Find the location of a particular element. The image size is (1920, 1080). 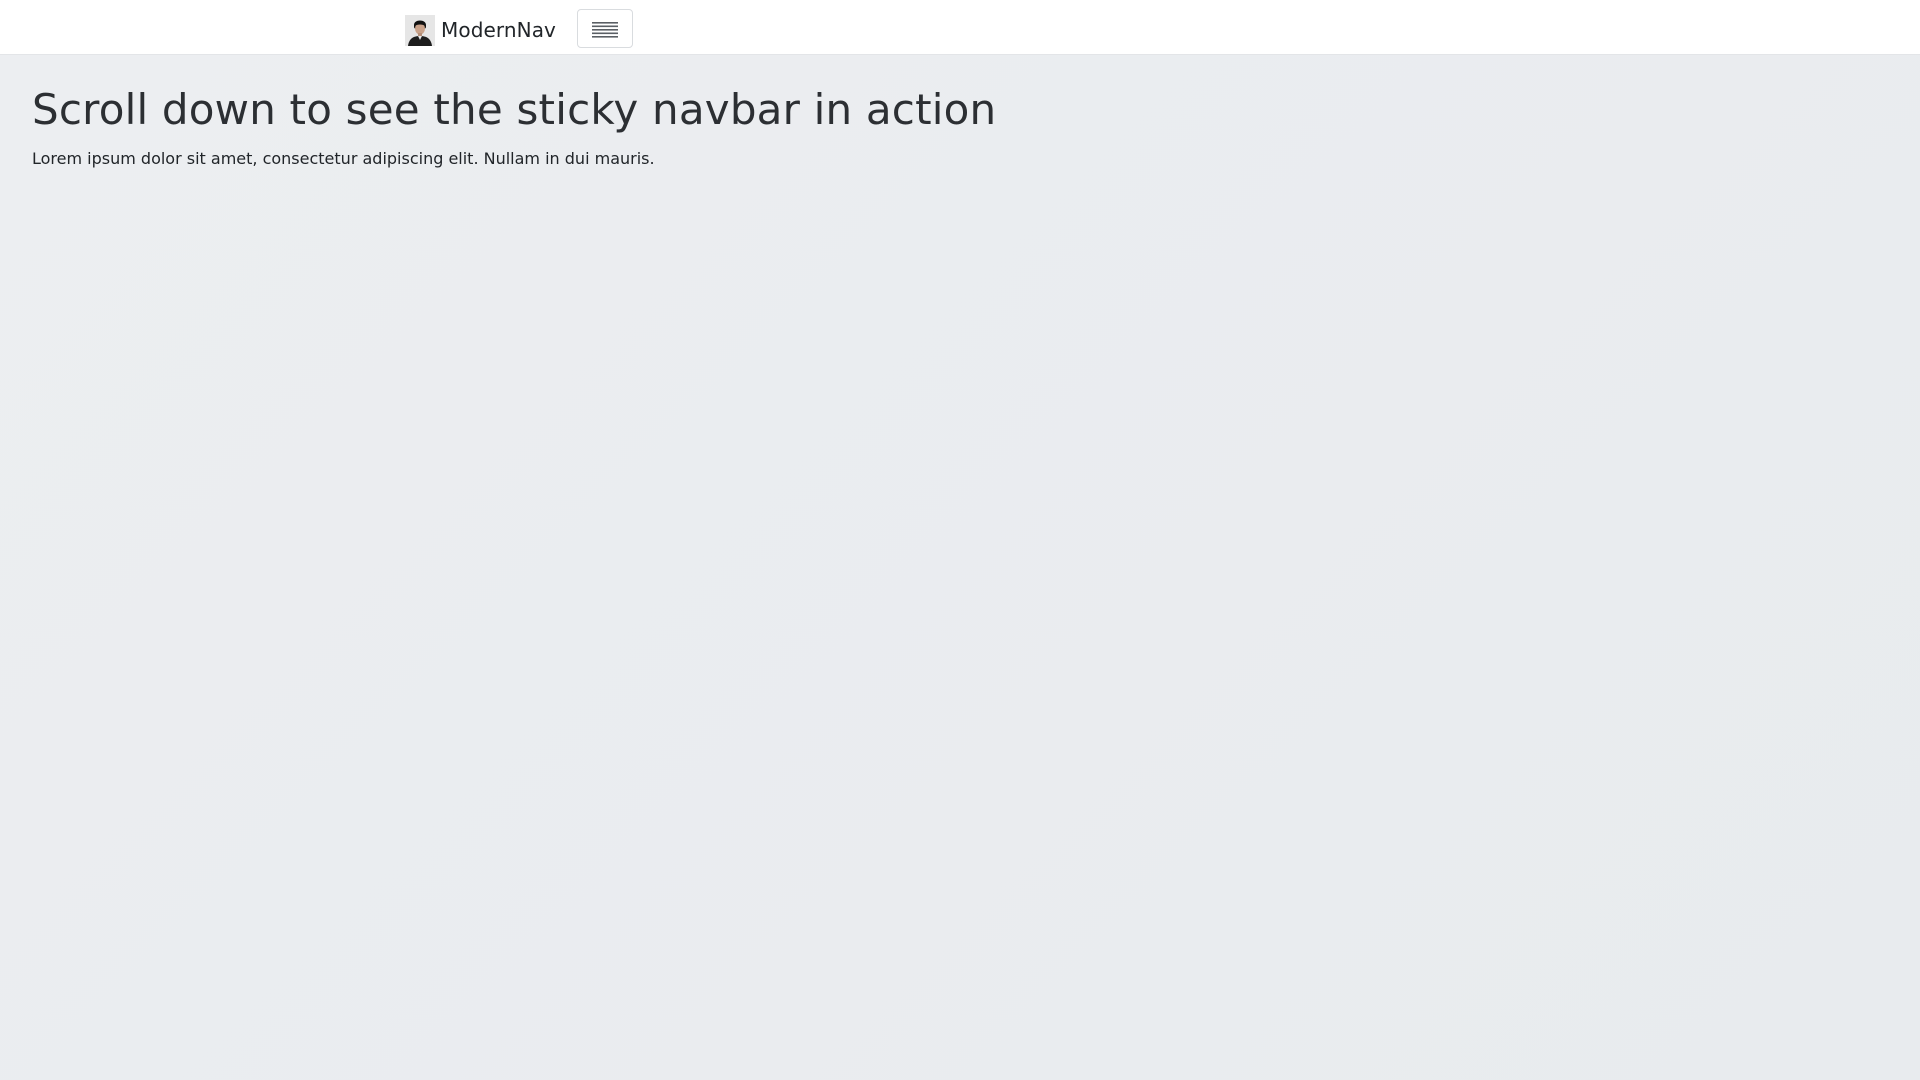

navbar-toggler-button is located at coordinates (605, 28).